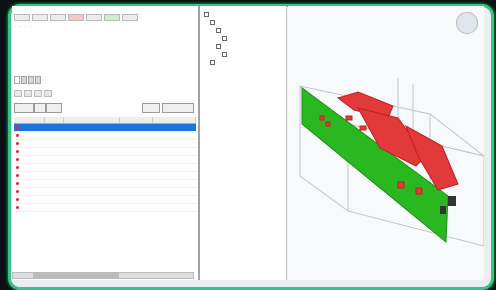 This screenshot has width=496, height=290. I want to click on panel-subtabs, so click(33, 93).